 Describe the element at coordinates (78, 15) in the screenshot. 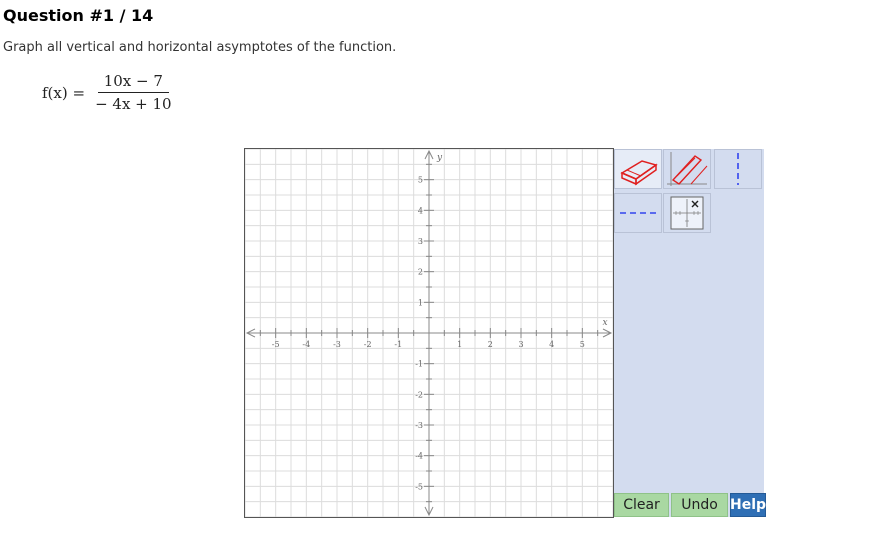

I see `question-title: Question #1 / 14` at that location.